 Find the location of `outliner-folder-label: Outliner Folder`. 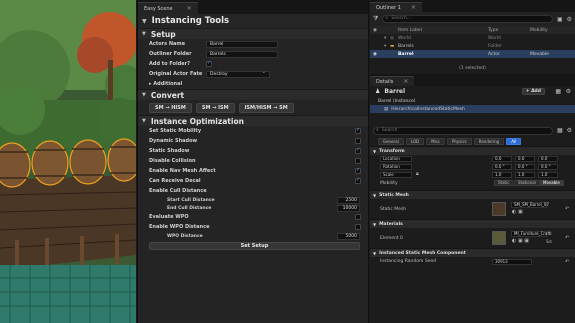

outliner-folder-label: Outliner Folder is located at coordinates (170, 54).